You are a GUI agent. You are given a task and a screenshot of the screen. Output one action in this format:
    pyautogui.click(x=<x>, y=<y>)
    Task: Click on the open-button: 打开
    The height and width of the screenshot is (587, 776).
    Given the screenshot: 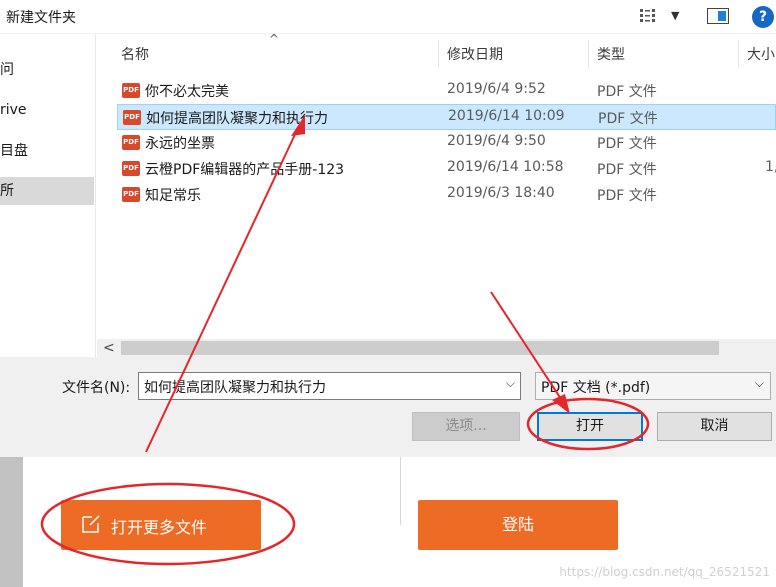 What is the action you would take?
    pyautogui.click(x=590, y=426)
    